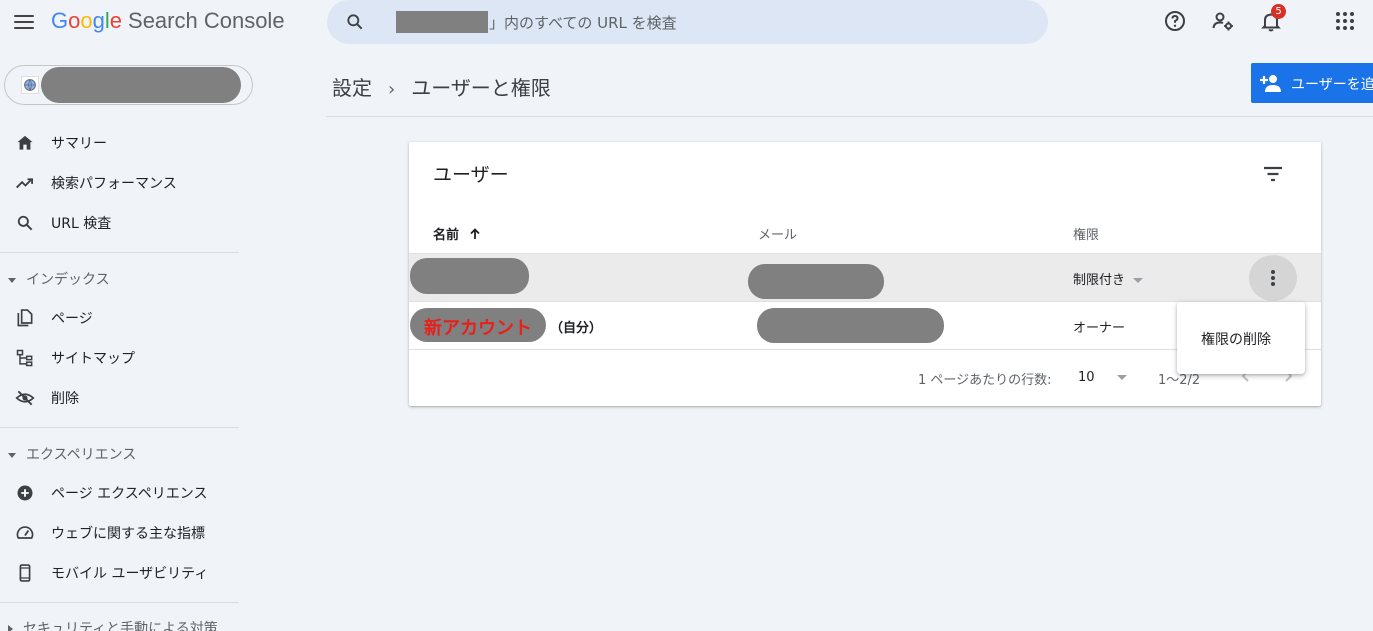  I want to click on sidebar-item-label: サイトマップ, so click(93, 359).